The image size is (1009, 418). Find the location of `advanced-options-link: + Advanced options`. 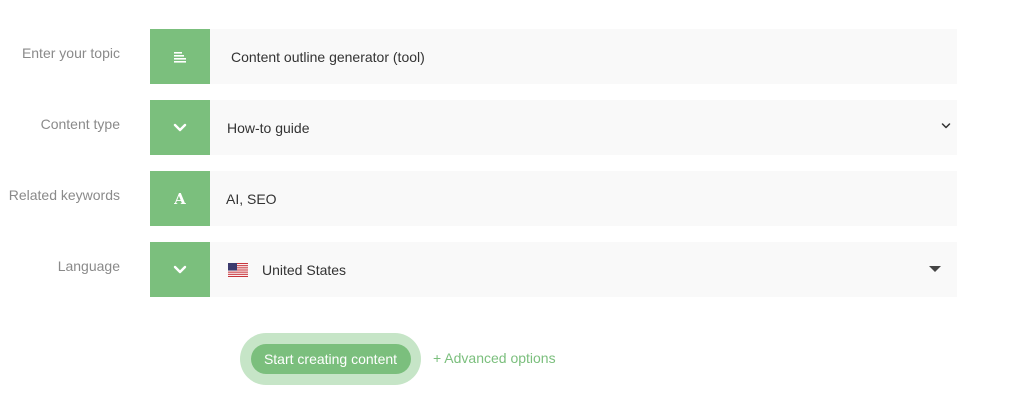

advanced-options-link: + Advanced options is located at coordinates (494, 358).